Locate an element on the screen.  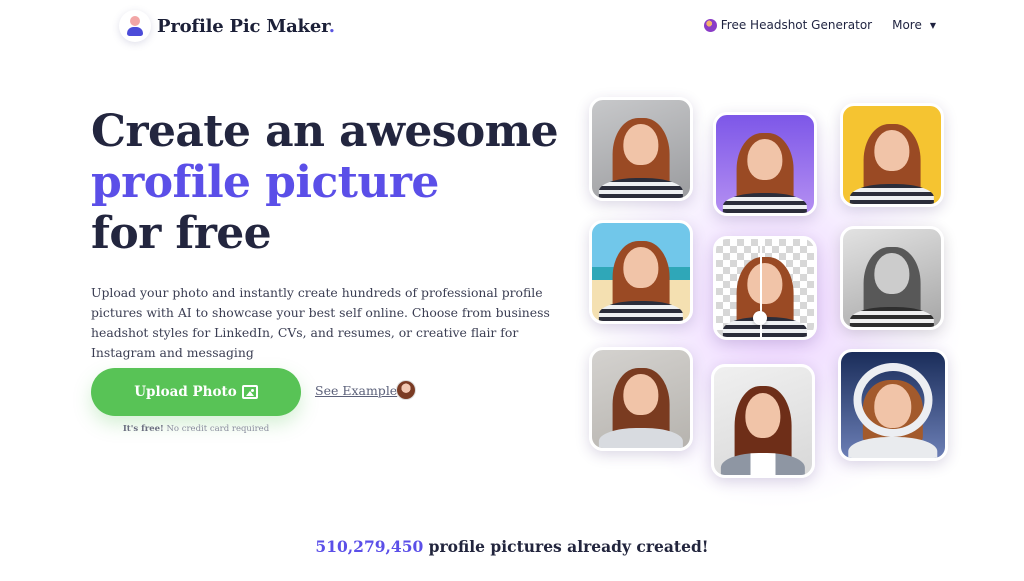
headshot-icon is located at coordinates (710, 25).